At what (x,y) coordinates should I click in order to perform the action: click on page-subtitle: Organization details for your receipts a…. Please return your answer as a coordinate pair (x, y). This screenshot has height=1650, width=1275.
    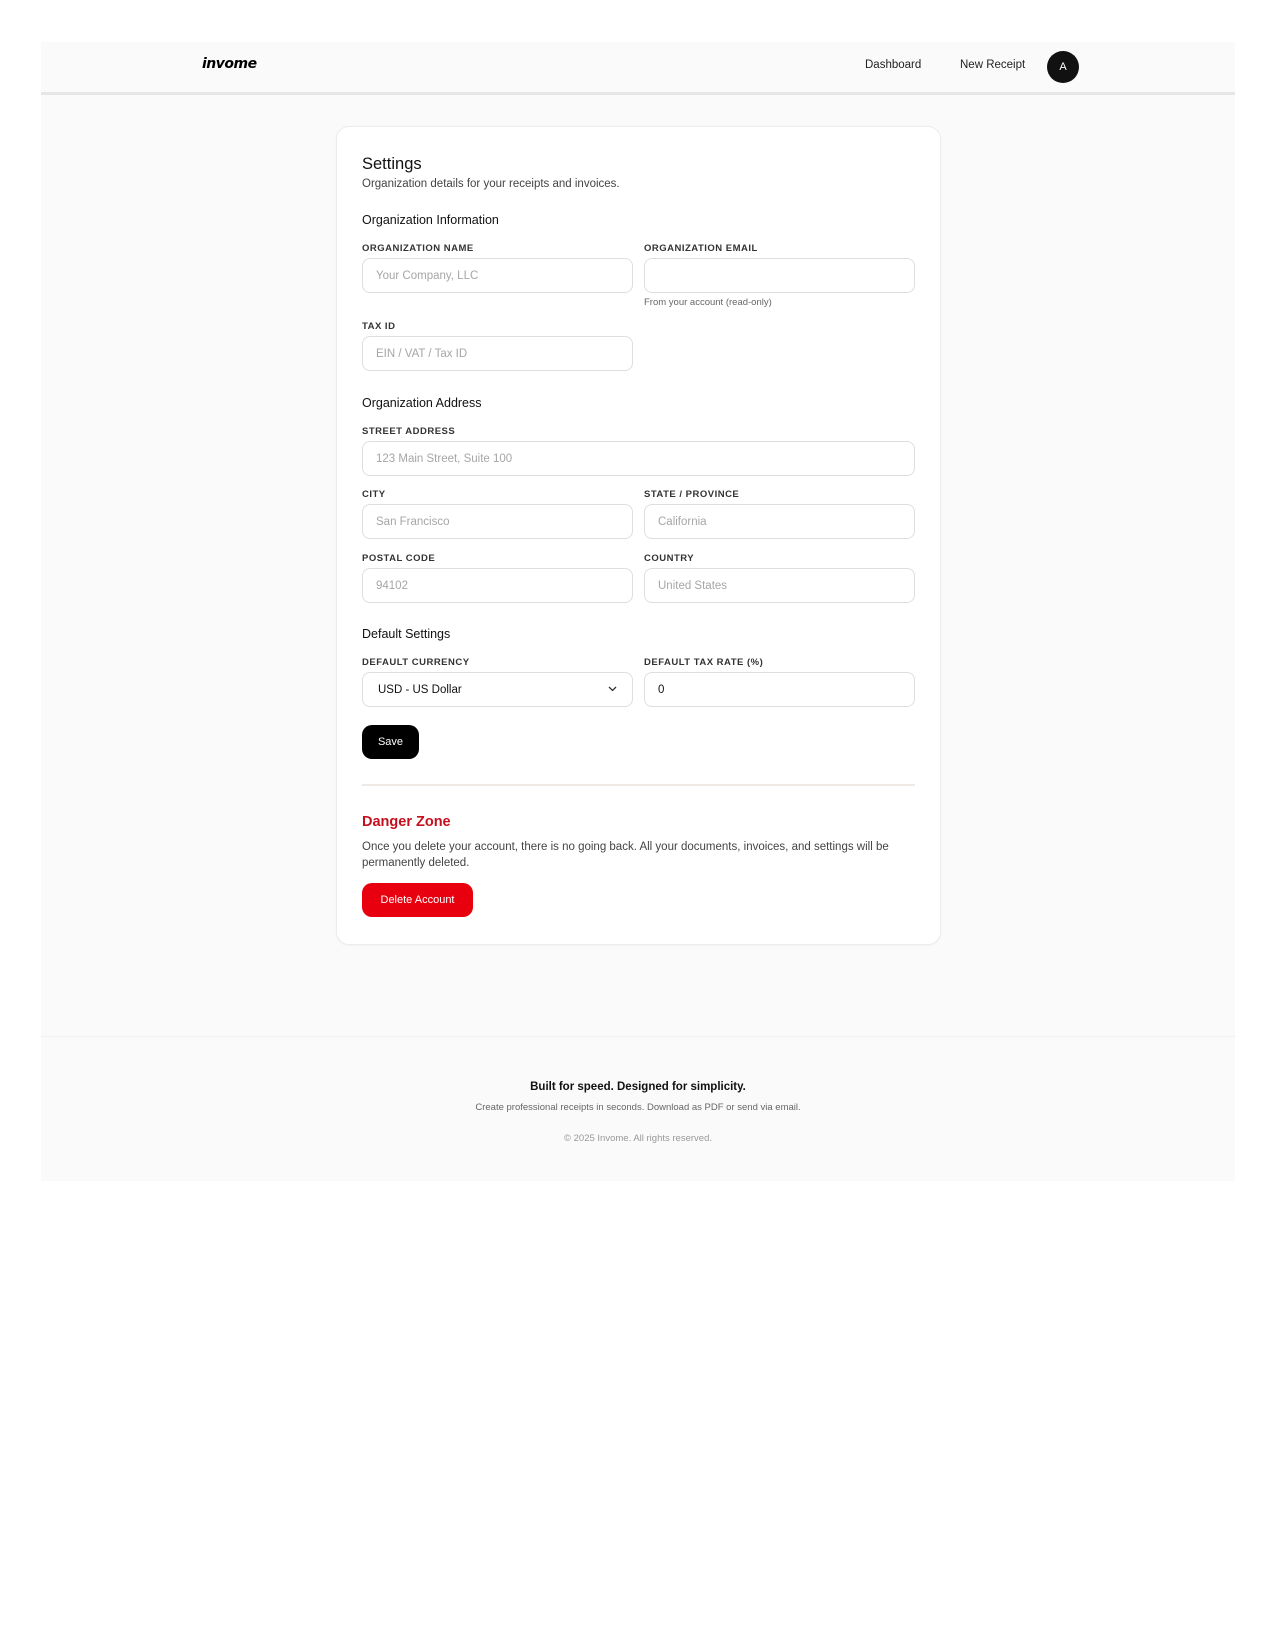
    Looking at the image, I should click on (491, 184).